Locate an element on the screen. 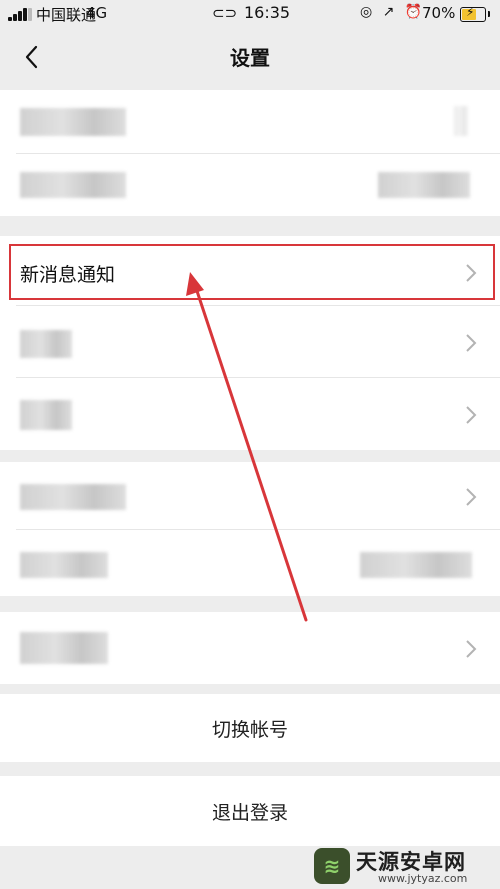  status-bar: 中国联通 4G ⊂⊃ 16:35 ◎ ↗ ⏰ 70% ⚡ is located at coordinates (250, 14).